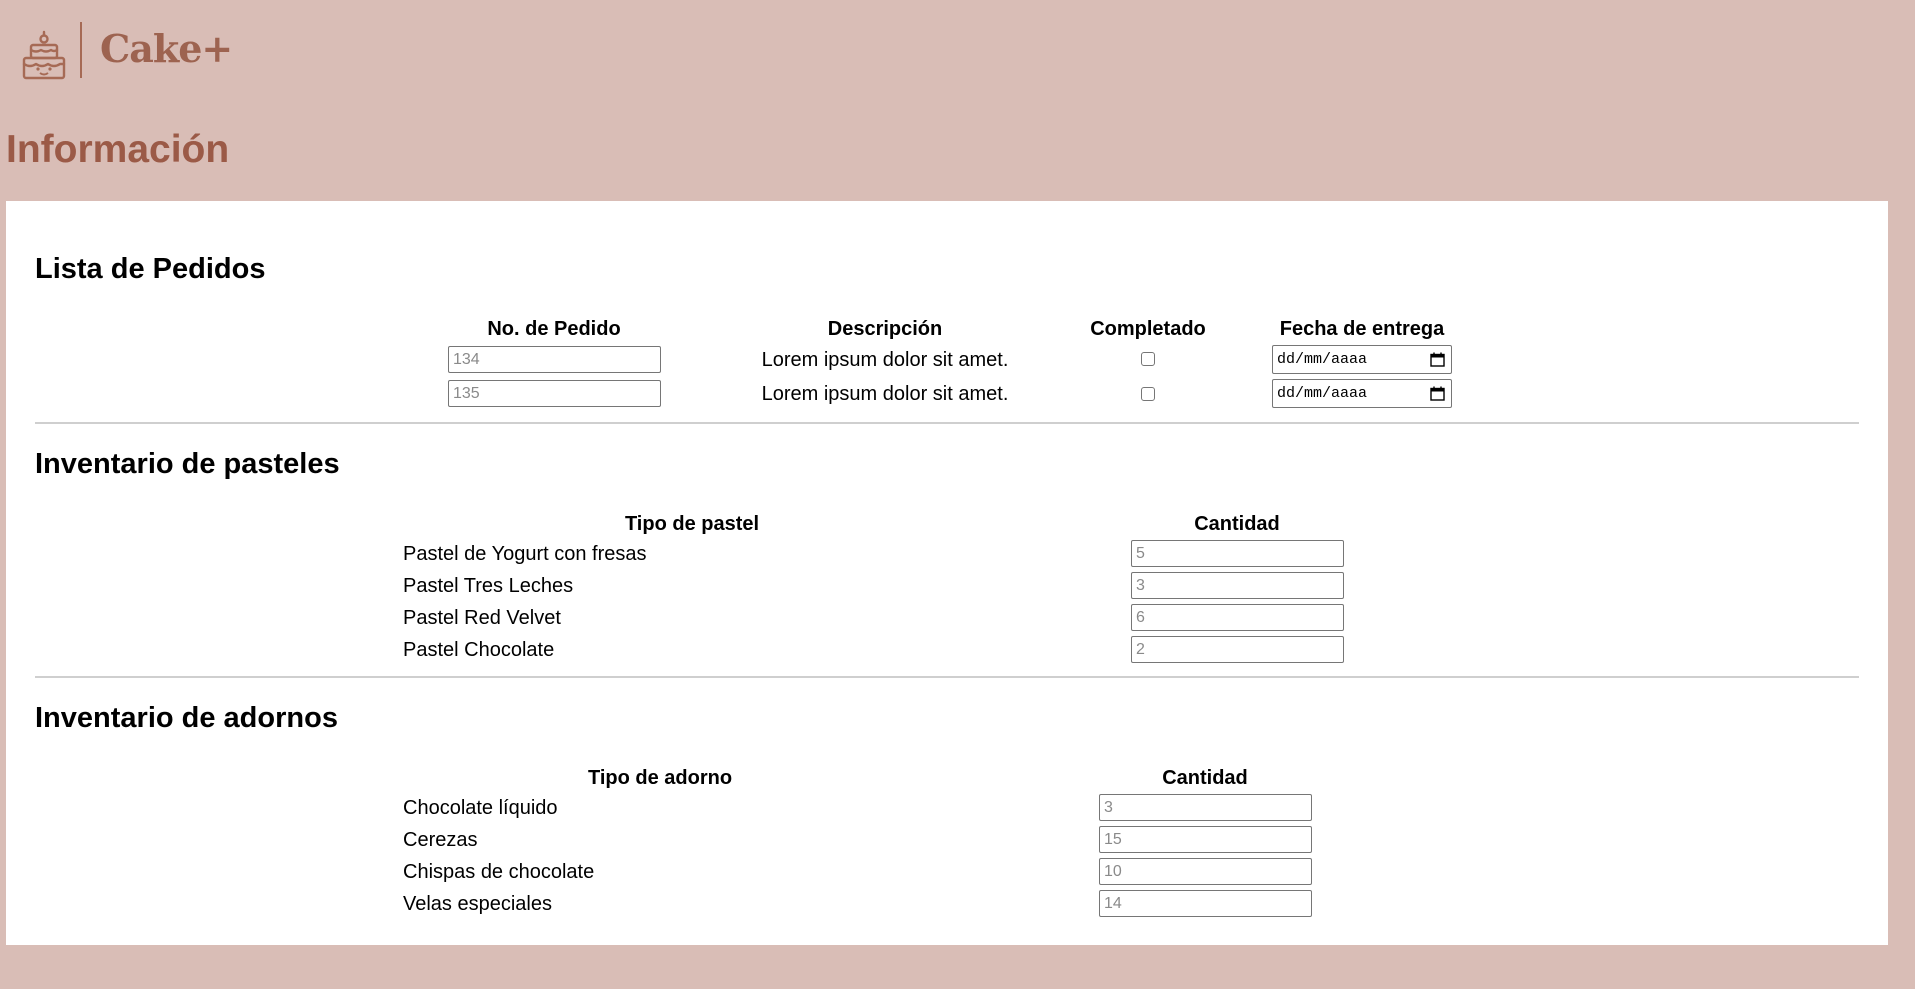 Image resolution: width=1915 pixels, height=989 pixels. I want to click on orders-header-description: Descripción, so click(885, 329).